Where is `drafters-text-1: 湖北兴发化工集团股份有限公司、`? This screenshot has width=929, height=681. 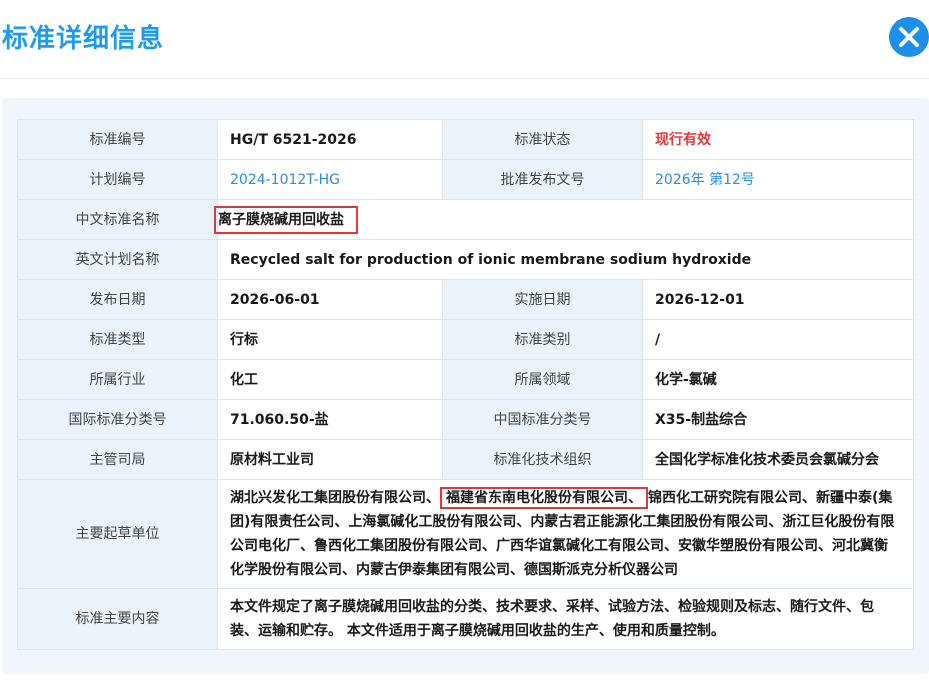
drafters-text-1: 湖北兴发化工集团股份有限公司、 is located at coordinates (335, 498).